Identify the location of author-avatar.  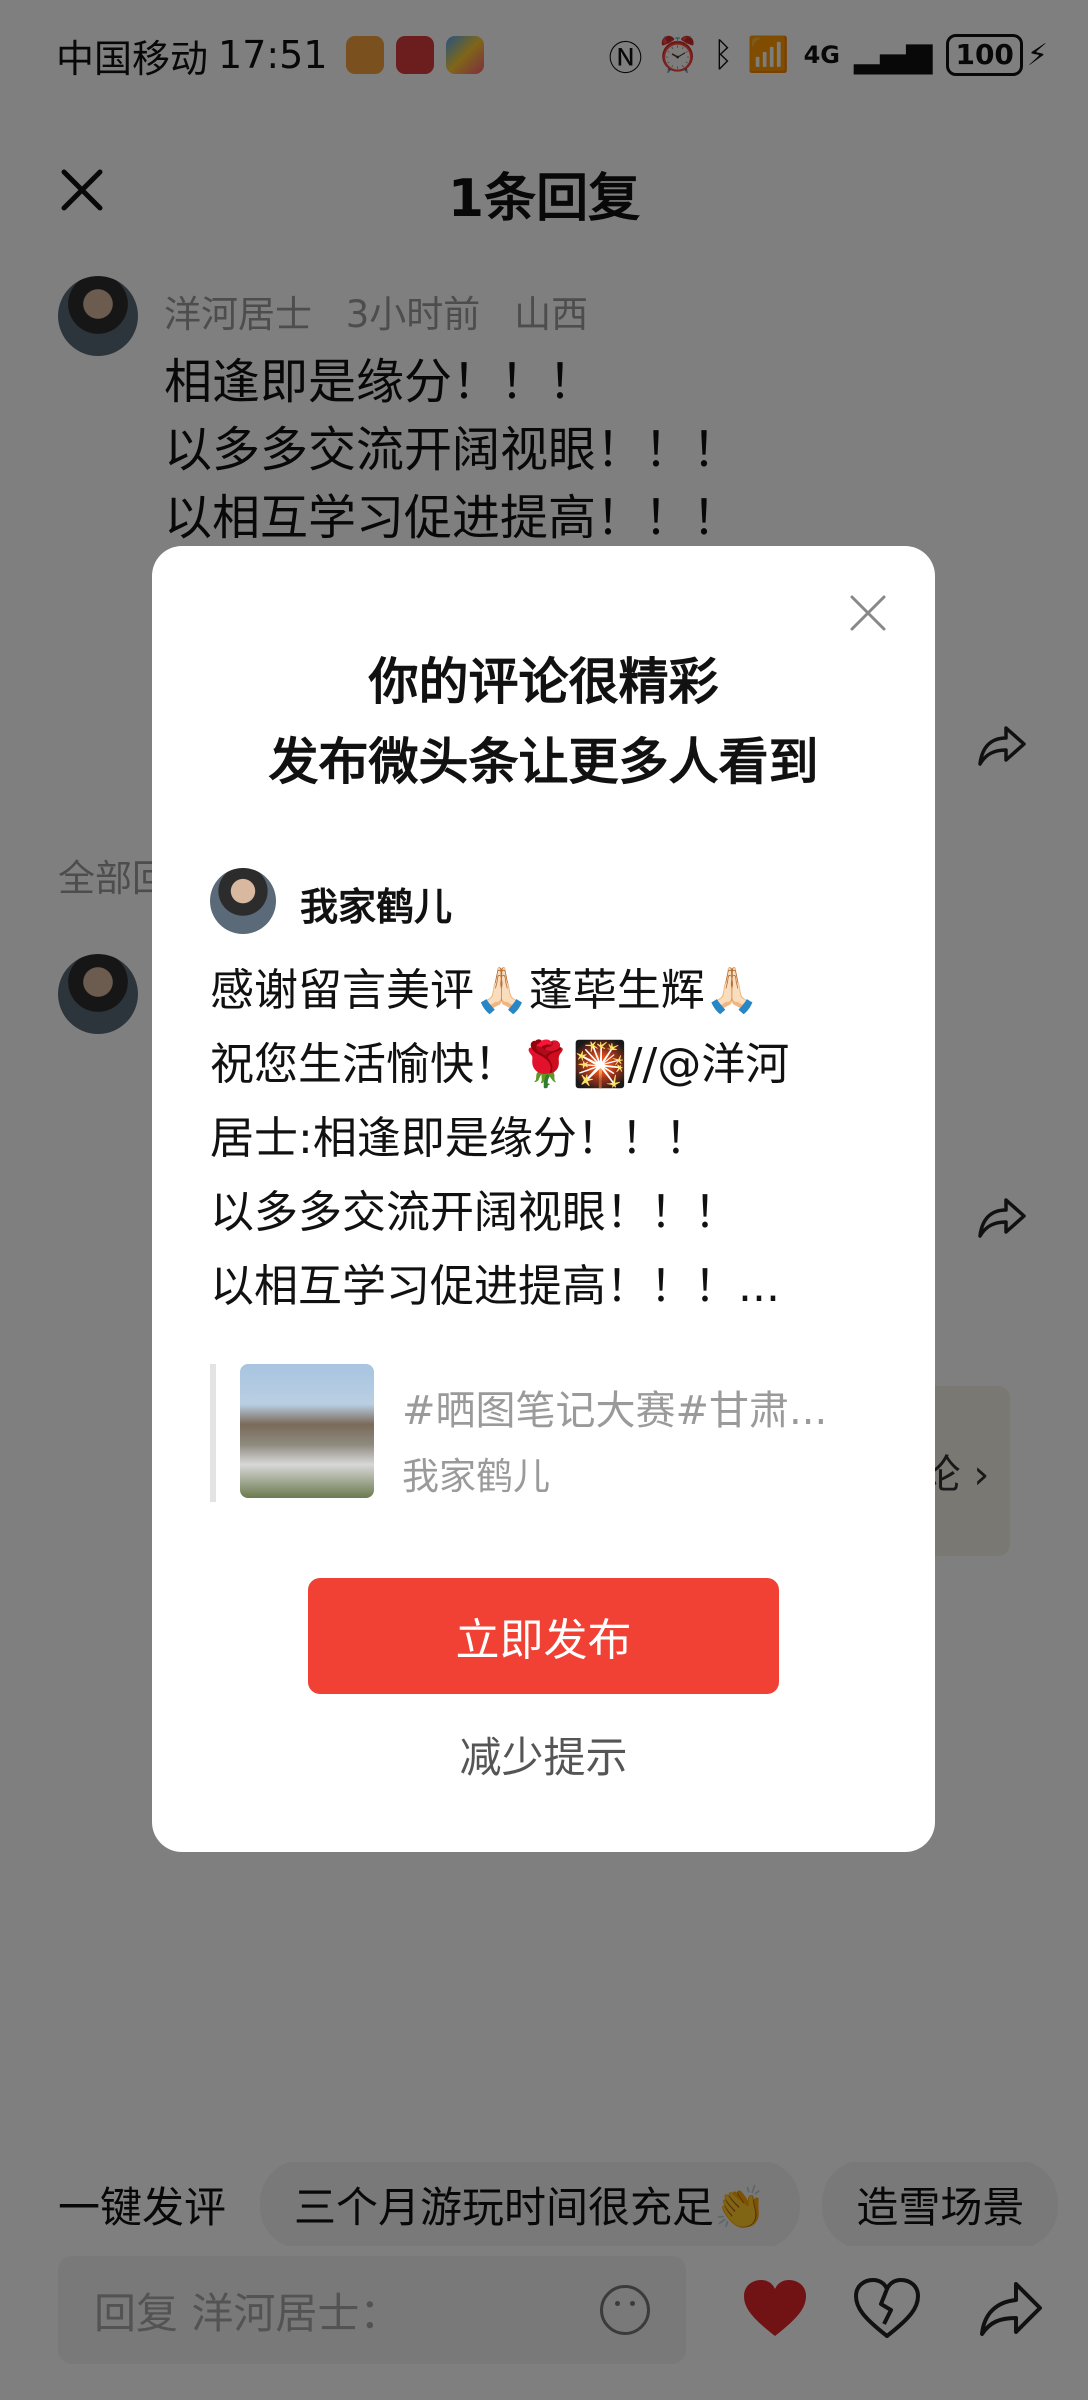
(243, 901).